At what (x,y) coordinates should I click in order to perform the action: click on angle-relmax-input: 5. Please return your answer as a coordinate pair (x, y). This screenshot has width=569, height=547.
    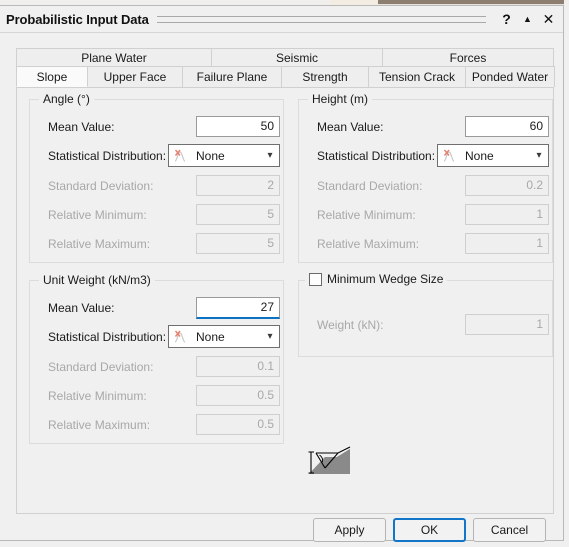
    Looking at the image, I should click on (238, 243).